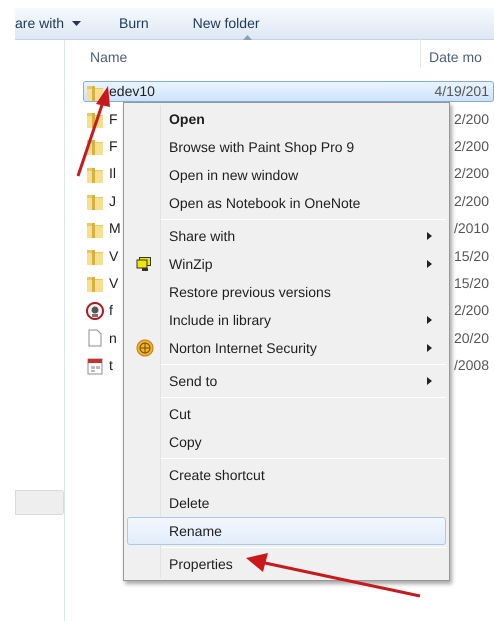  Describe the element at coordinates (112, 201) in the screenshot. I see `file-name: J` at that location.